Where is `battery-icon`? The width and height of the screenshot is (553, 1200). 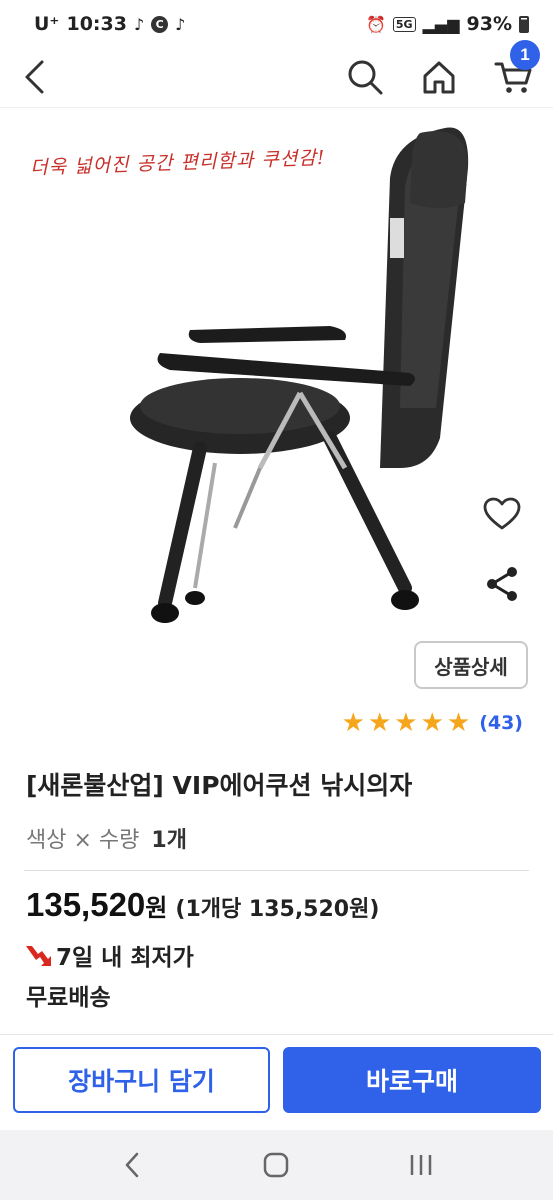
battery-icon is located at coordinates (524, 24).